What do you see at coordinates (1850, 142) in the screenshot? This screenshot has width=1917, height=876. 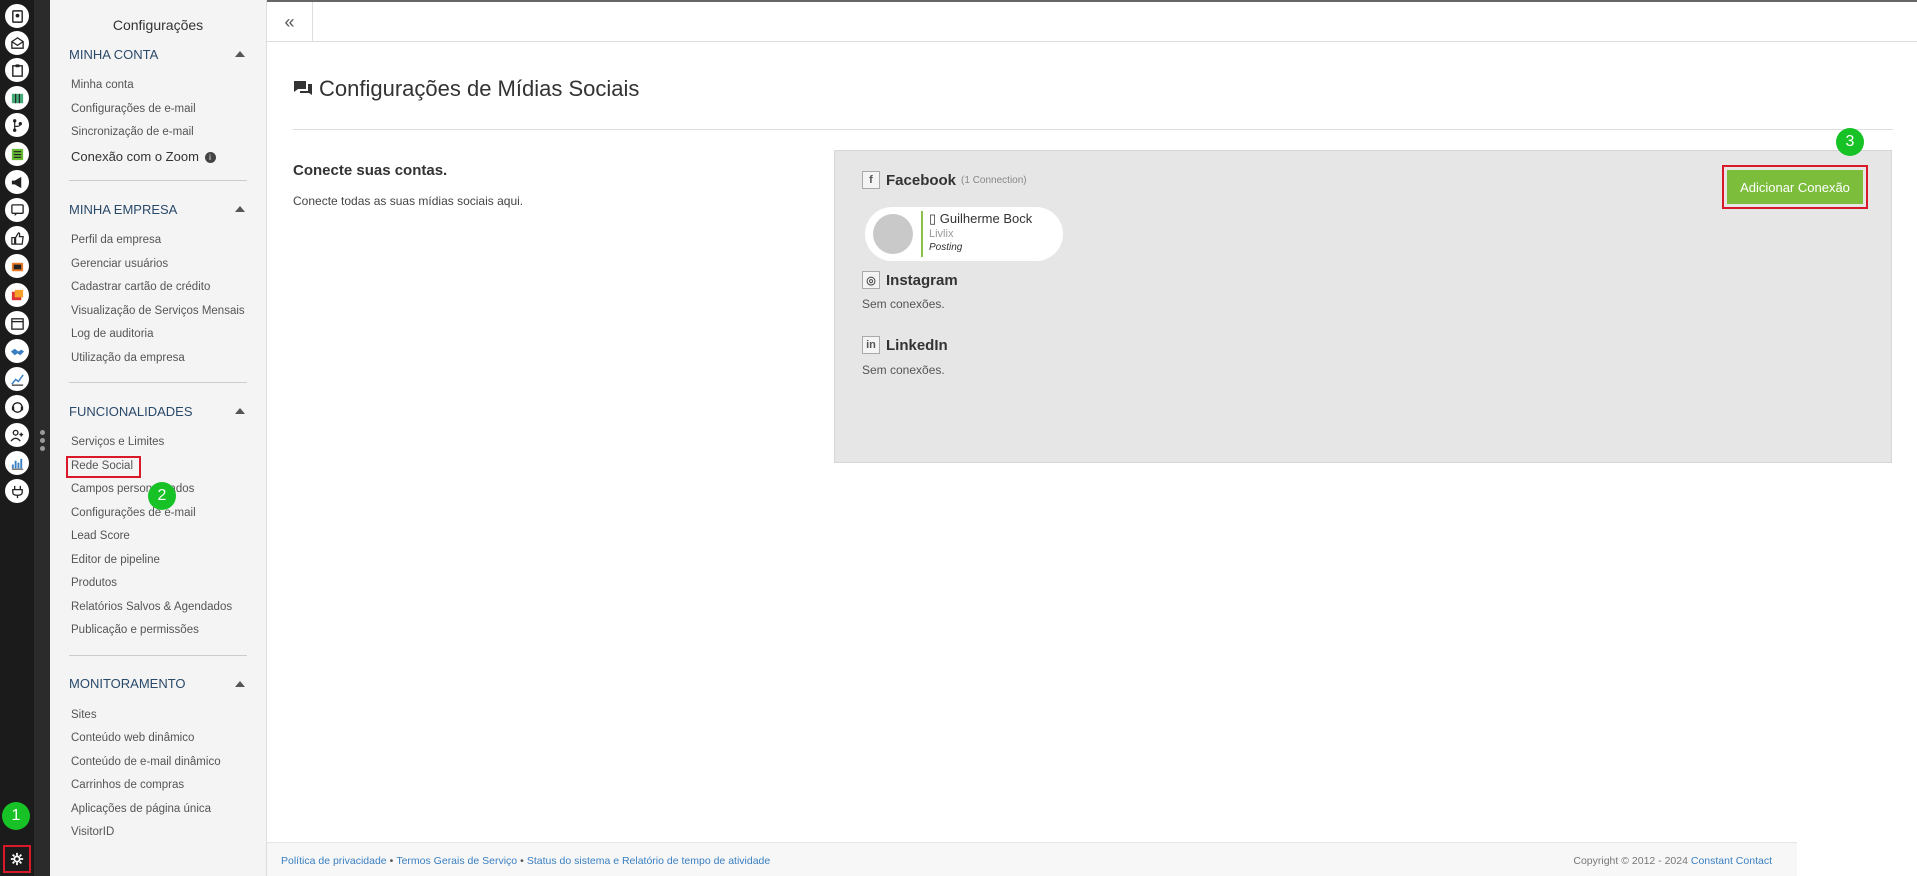 I see `step-badge-3: 3` at bounding box center [1850, 142].